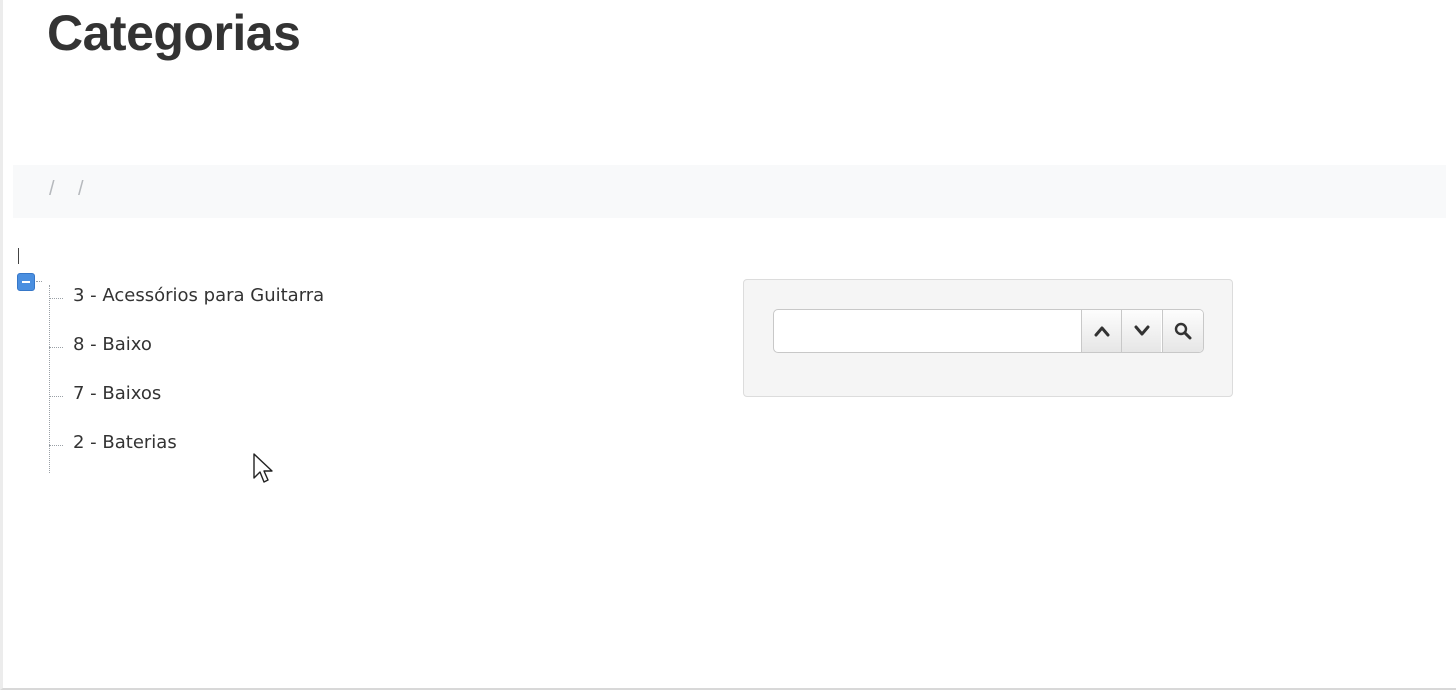 The width and height of the screenshot is (1456, 690). I want to click on tree-node-label: 3 - Acessórios para Guitarra, so click(198, 295).